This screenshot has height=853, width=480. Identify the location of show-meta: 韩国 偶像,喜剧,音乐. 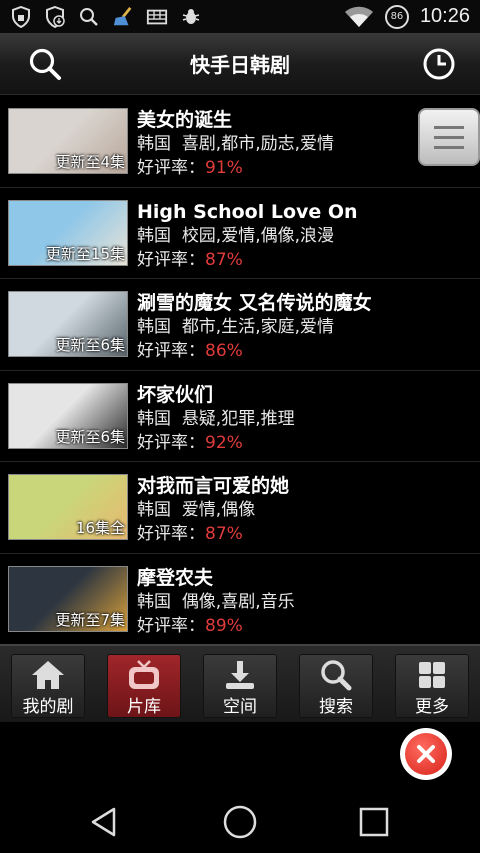
(216, 602).